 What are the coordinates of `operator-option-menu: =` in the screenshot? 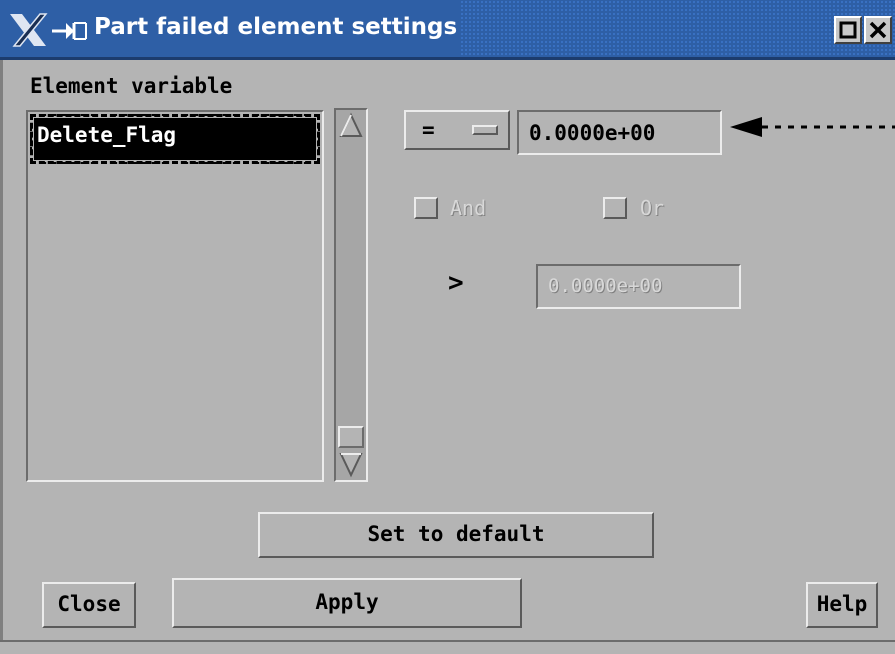 It's located at (457, 130).